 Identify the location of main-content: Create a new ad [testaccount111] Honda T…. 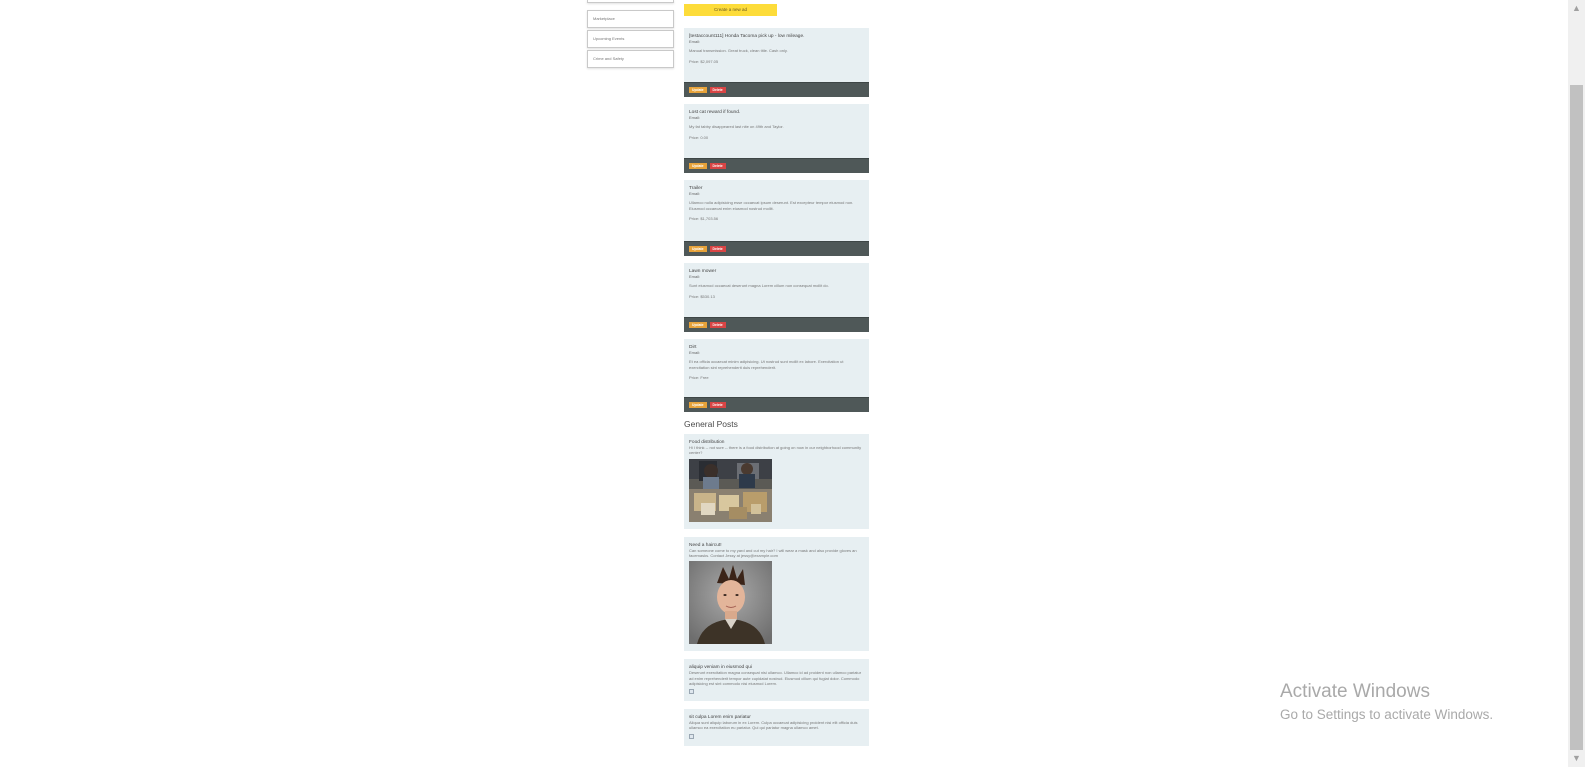
(776, 377).